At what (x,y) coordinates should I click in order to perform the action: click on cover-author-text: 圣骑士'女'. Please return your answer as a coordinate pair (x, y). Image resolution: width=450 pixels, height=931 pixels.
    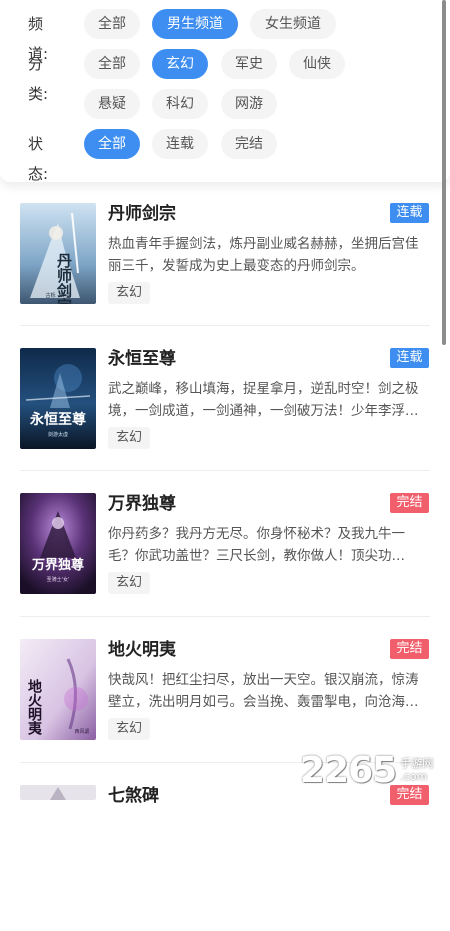
    Looking at the image, I should click on (58, 579).